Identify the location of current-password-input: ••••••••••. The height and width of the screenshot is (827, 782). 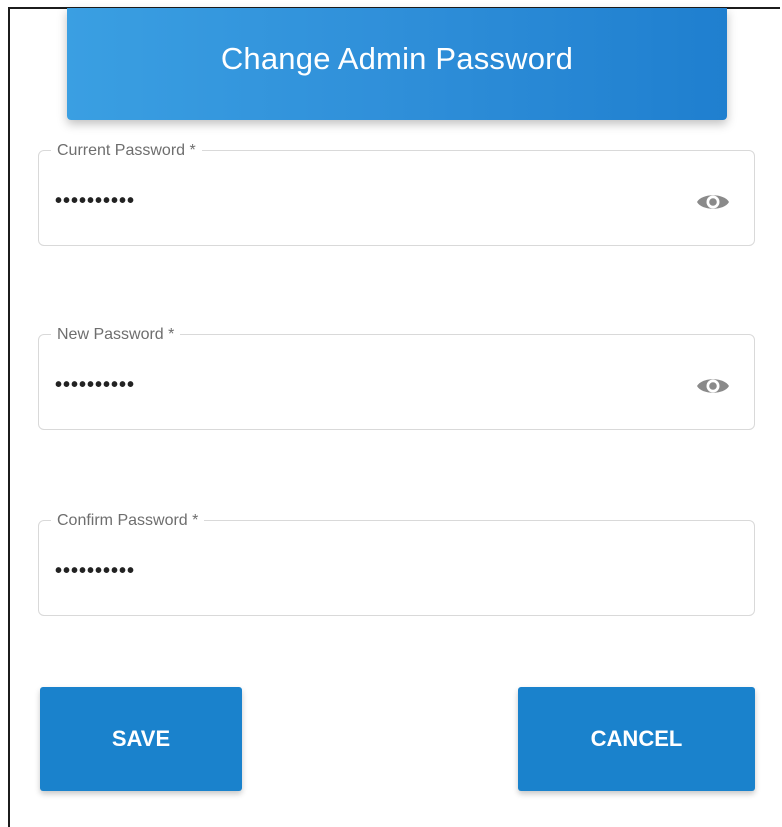
(95, 201).